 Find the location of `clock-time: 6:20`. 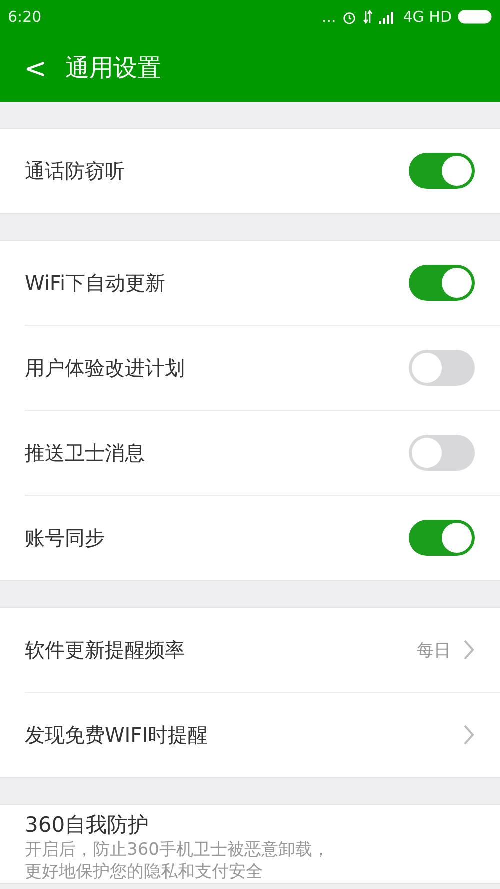

clock-time: 6:20 is located at coordinates (25, 17).